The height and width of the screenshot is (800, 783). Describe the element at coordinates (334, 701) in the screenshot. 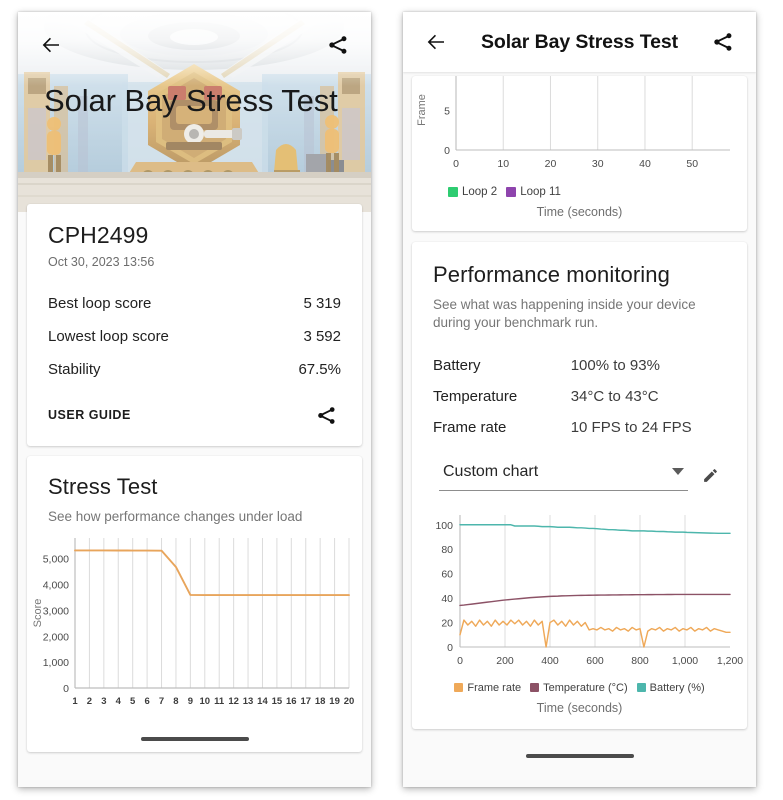

I see `svg-text: 19` at that location.